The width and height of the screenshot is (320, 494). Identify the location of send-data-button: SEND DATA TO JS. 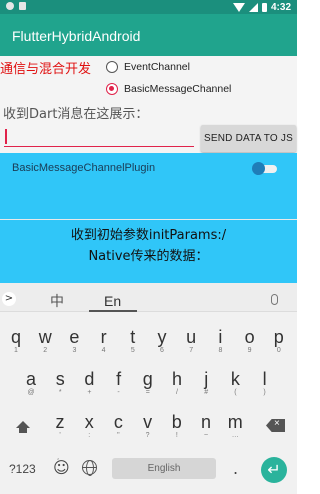
(248, 138).